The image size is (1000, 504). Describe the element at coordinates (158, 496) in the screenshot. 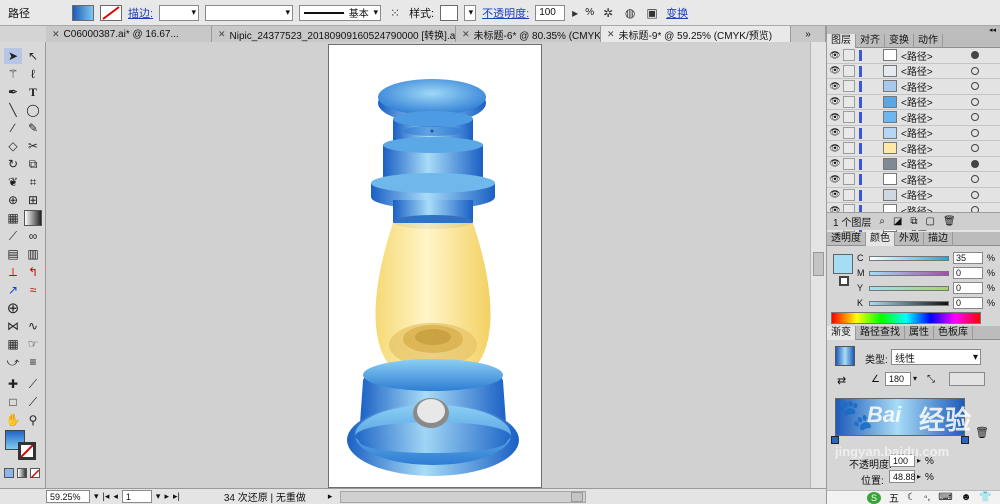

I see `page-dropdown-icon: ▾` at that location.